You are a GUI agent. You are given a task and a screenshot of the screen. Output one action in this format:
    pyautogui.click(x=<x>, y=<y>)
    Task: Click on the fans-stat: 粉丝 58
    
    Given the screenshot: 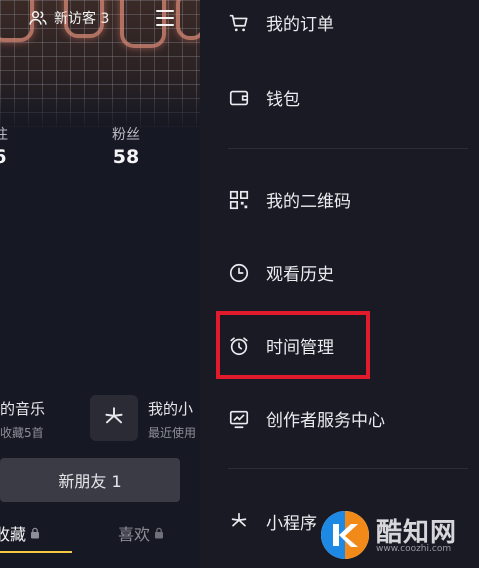 What is the action you would take?
    pyautogui.click(x=126, y=146)
    